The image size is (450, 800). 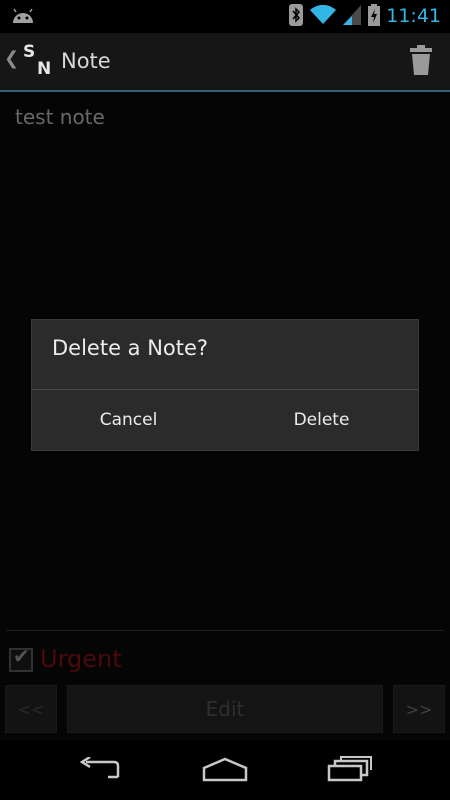 I want to click on bluetooth-icon, so click(x=296, y=17).